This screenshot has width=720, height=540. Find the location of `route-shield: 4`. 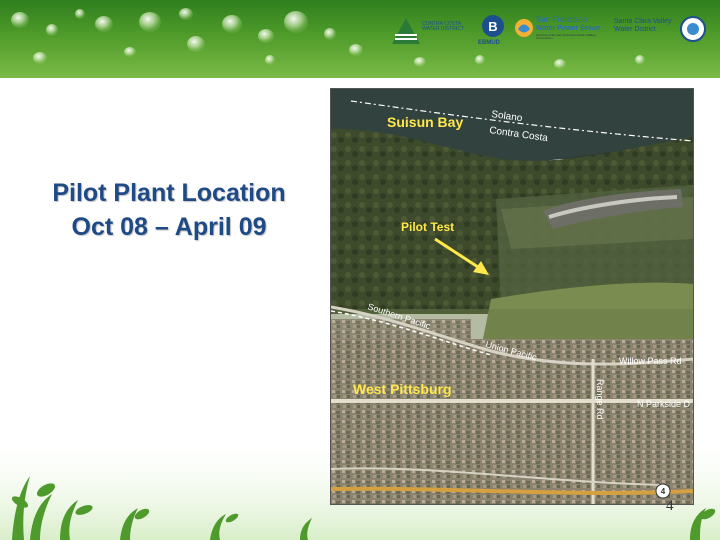

route-shield: 4 is located at coordinates (663, 491).